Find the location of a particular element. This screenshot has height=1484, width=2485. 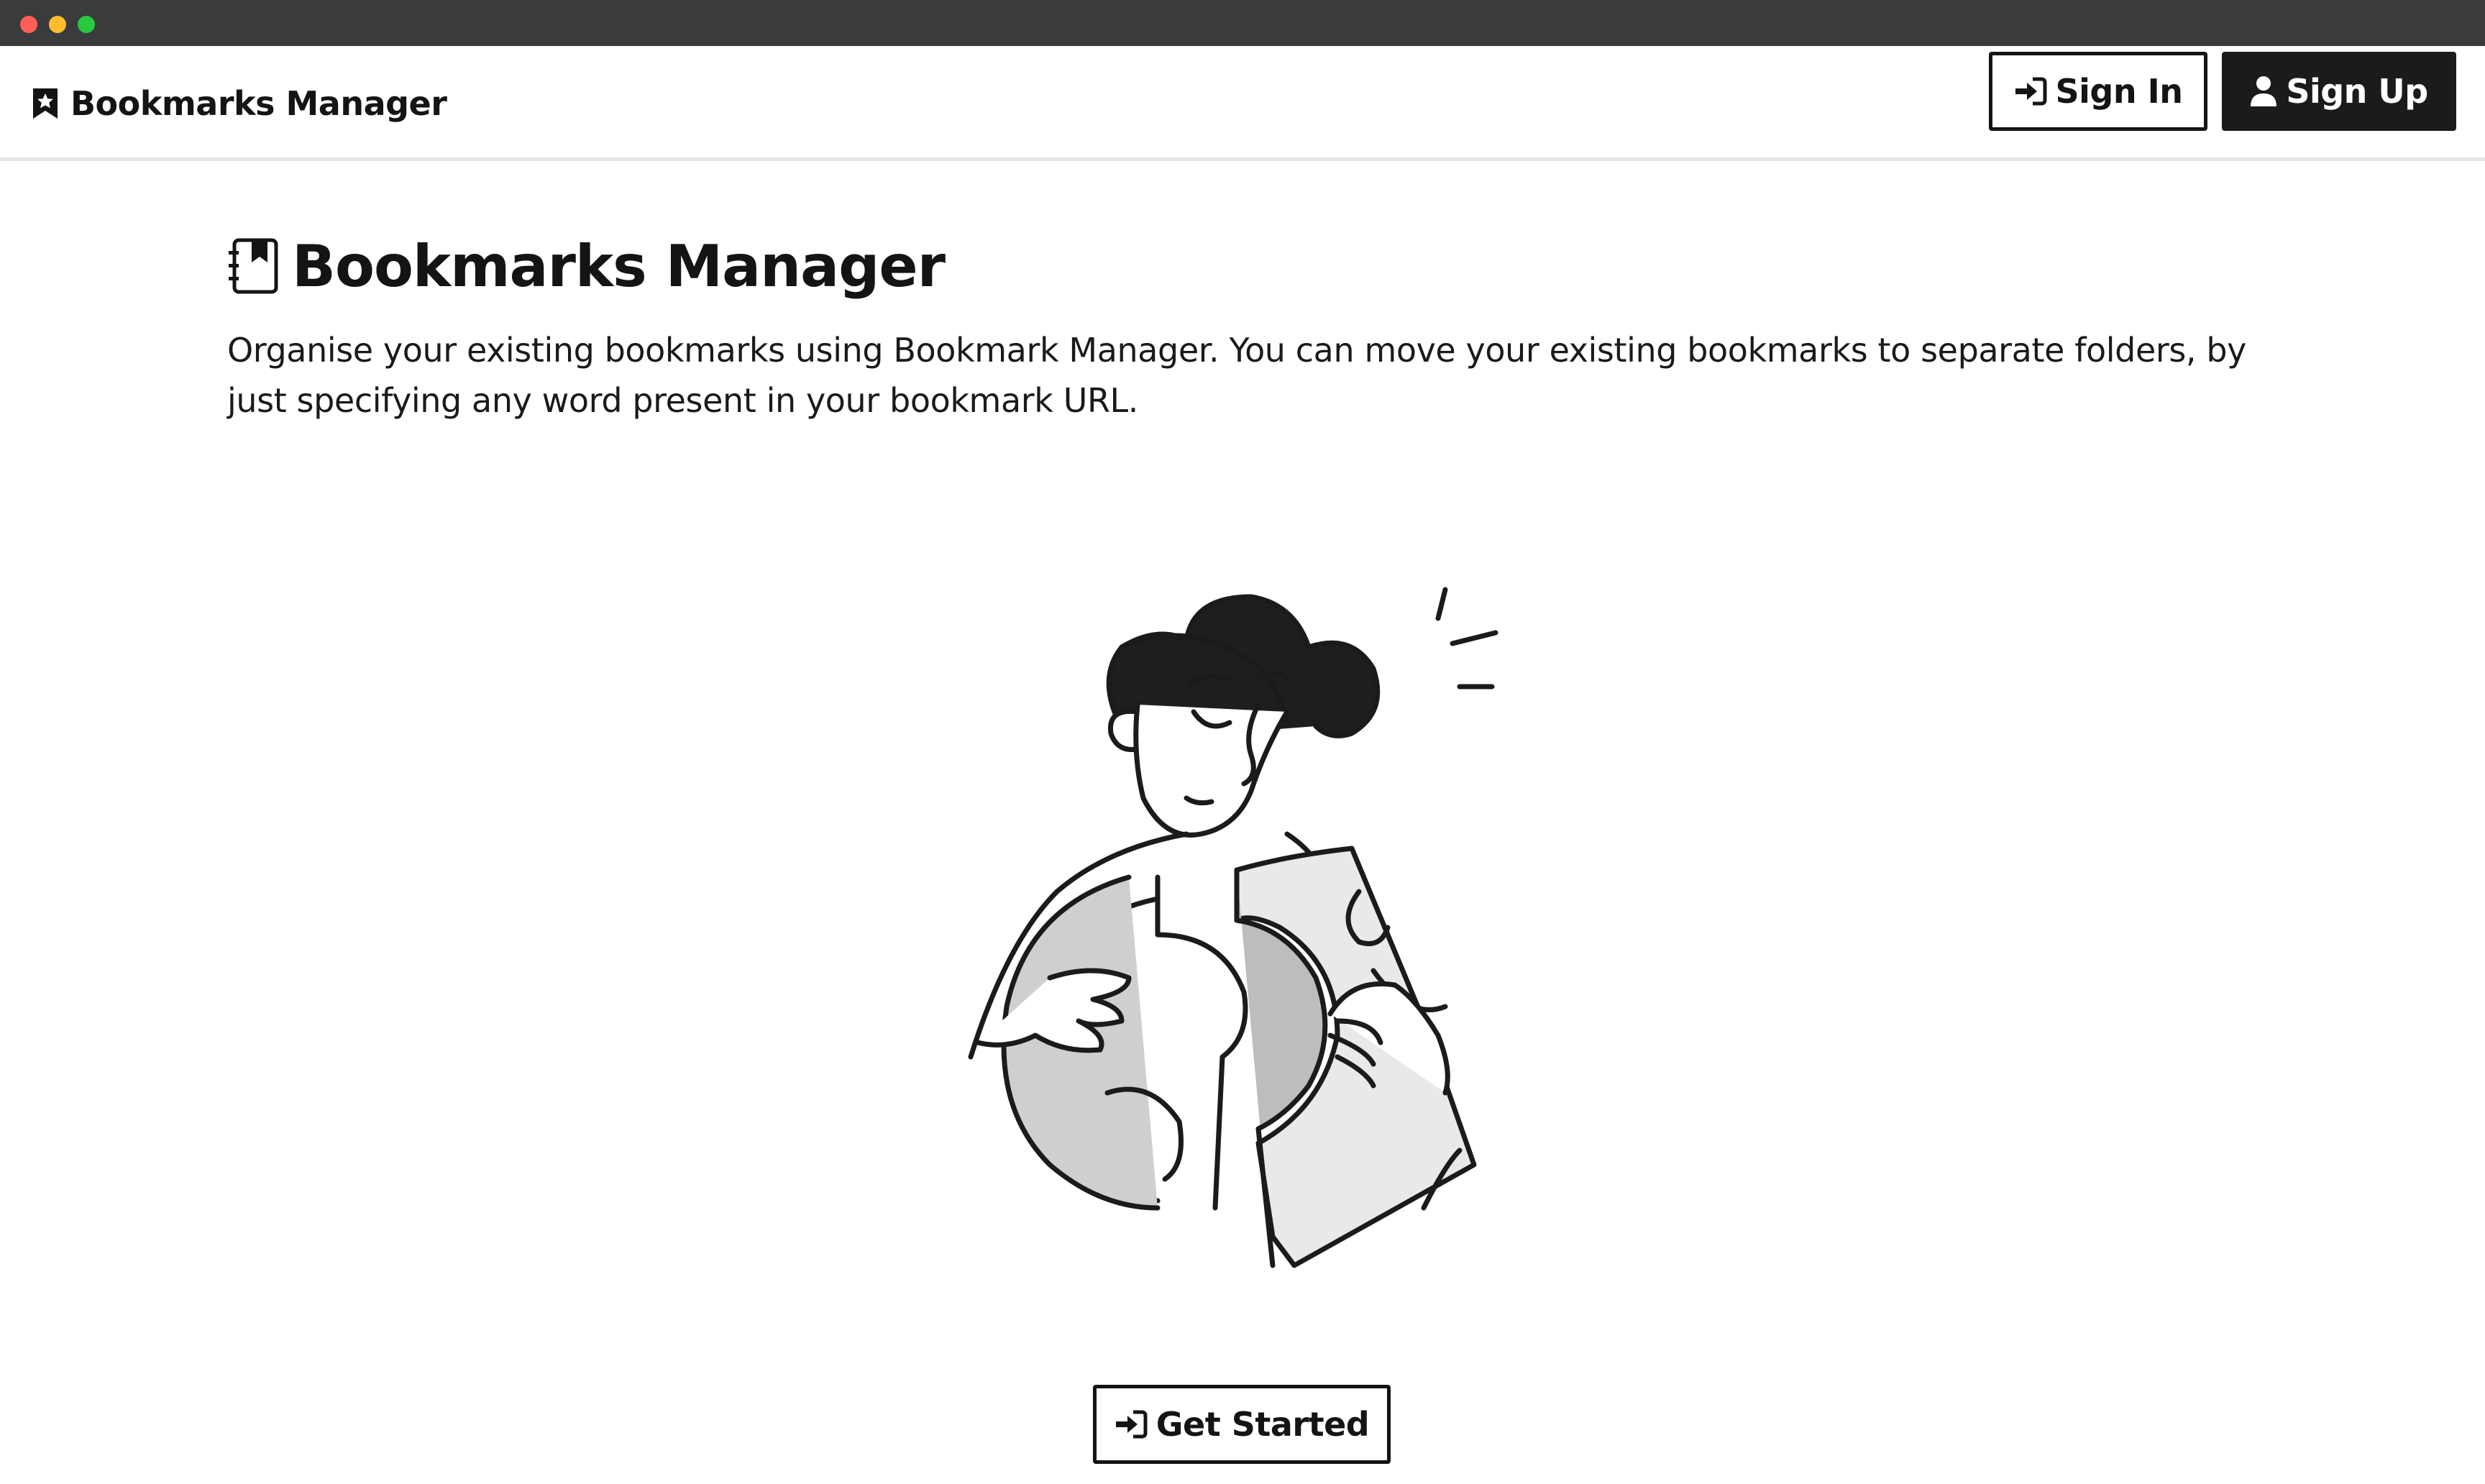

bookmark-star-icon is located at coordinates (45, 103).